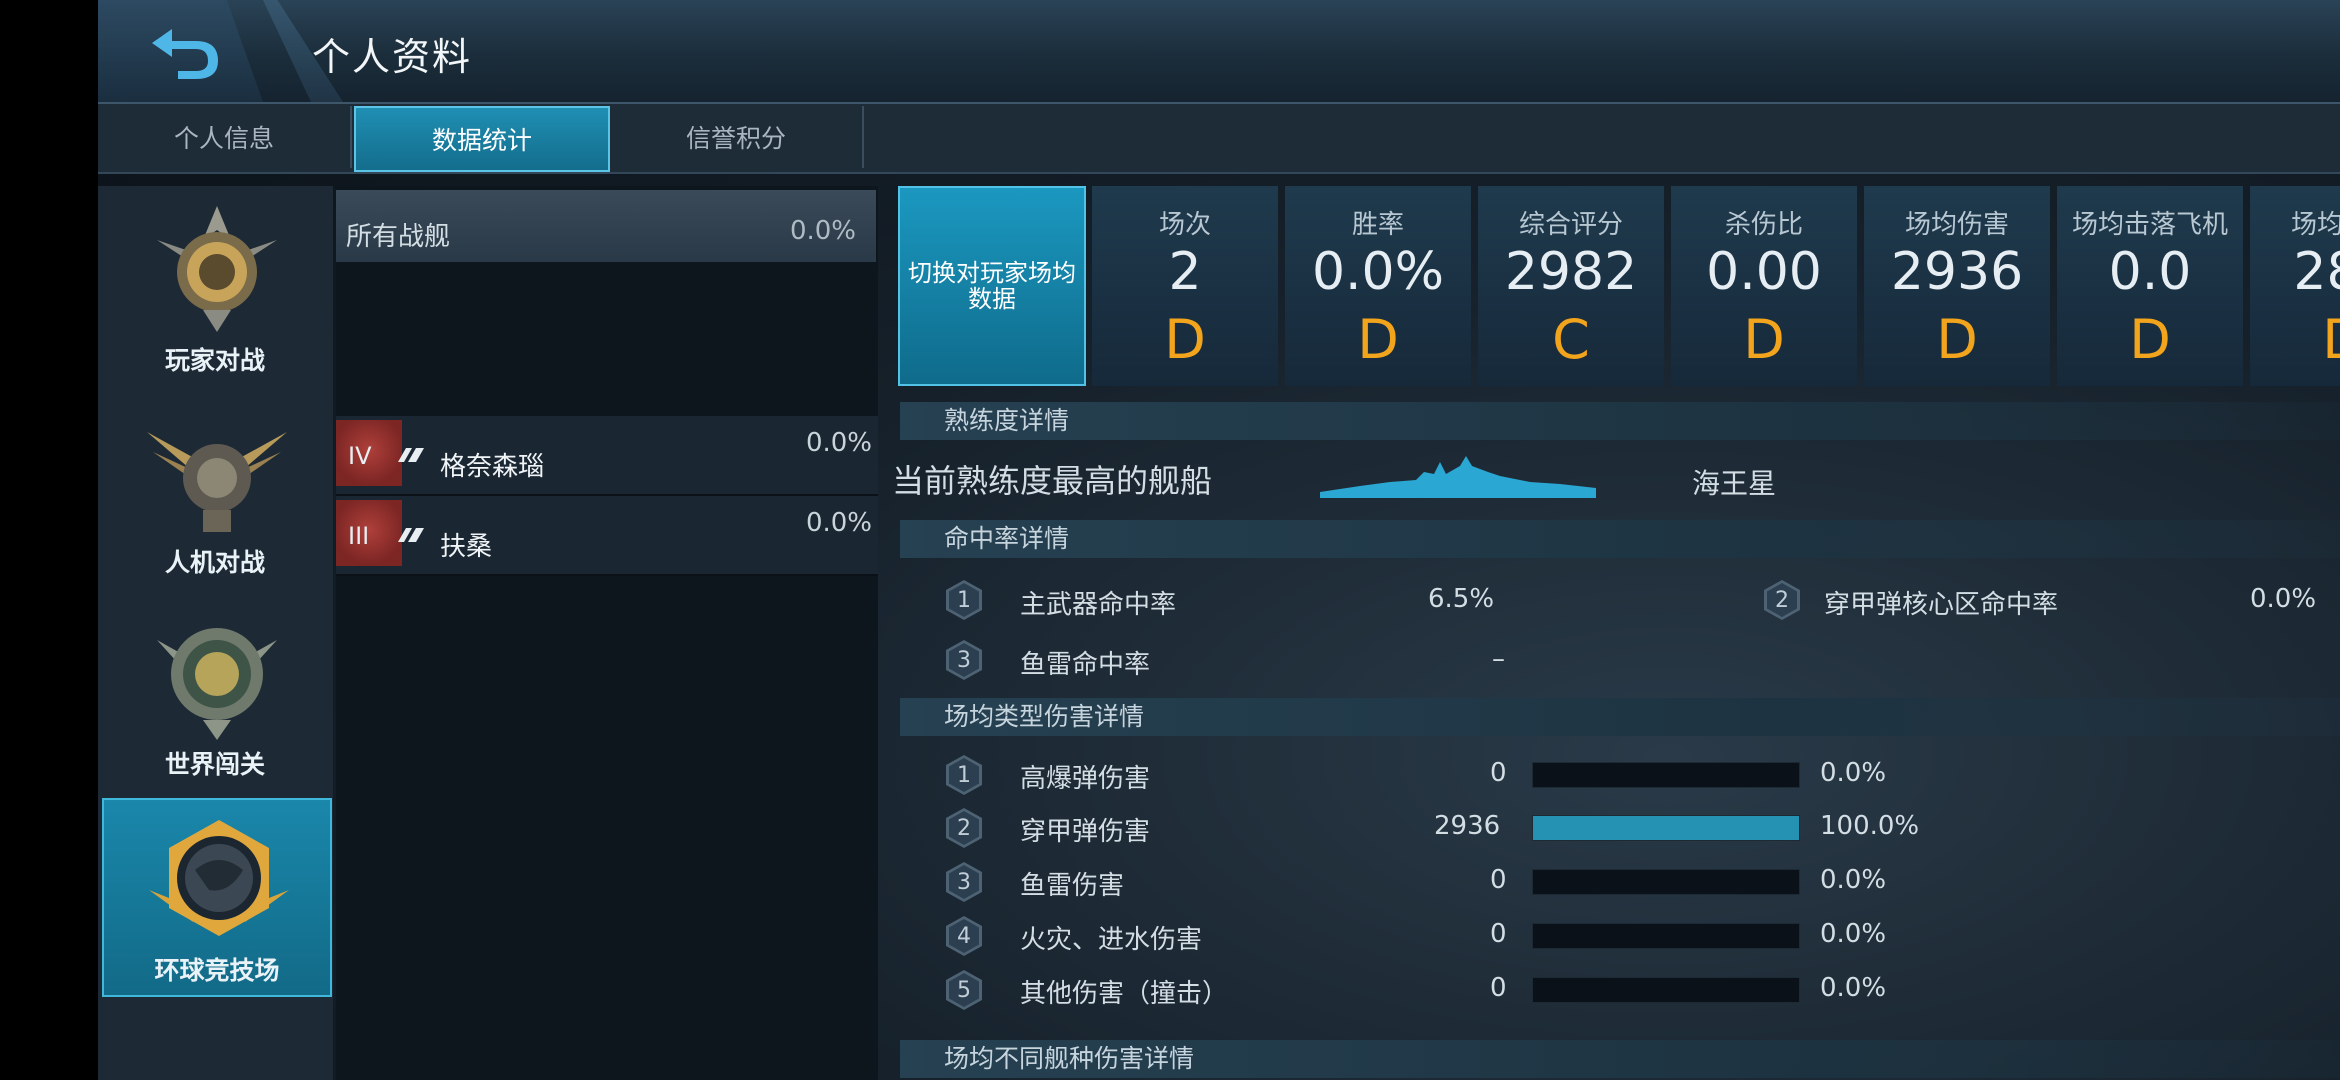 The image size is (2340, 1080). I want to click on mode-arena-label: 环球竞技场, so click(217, 970).